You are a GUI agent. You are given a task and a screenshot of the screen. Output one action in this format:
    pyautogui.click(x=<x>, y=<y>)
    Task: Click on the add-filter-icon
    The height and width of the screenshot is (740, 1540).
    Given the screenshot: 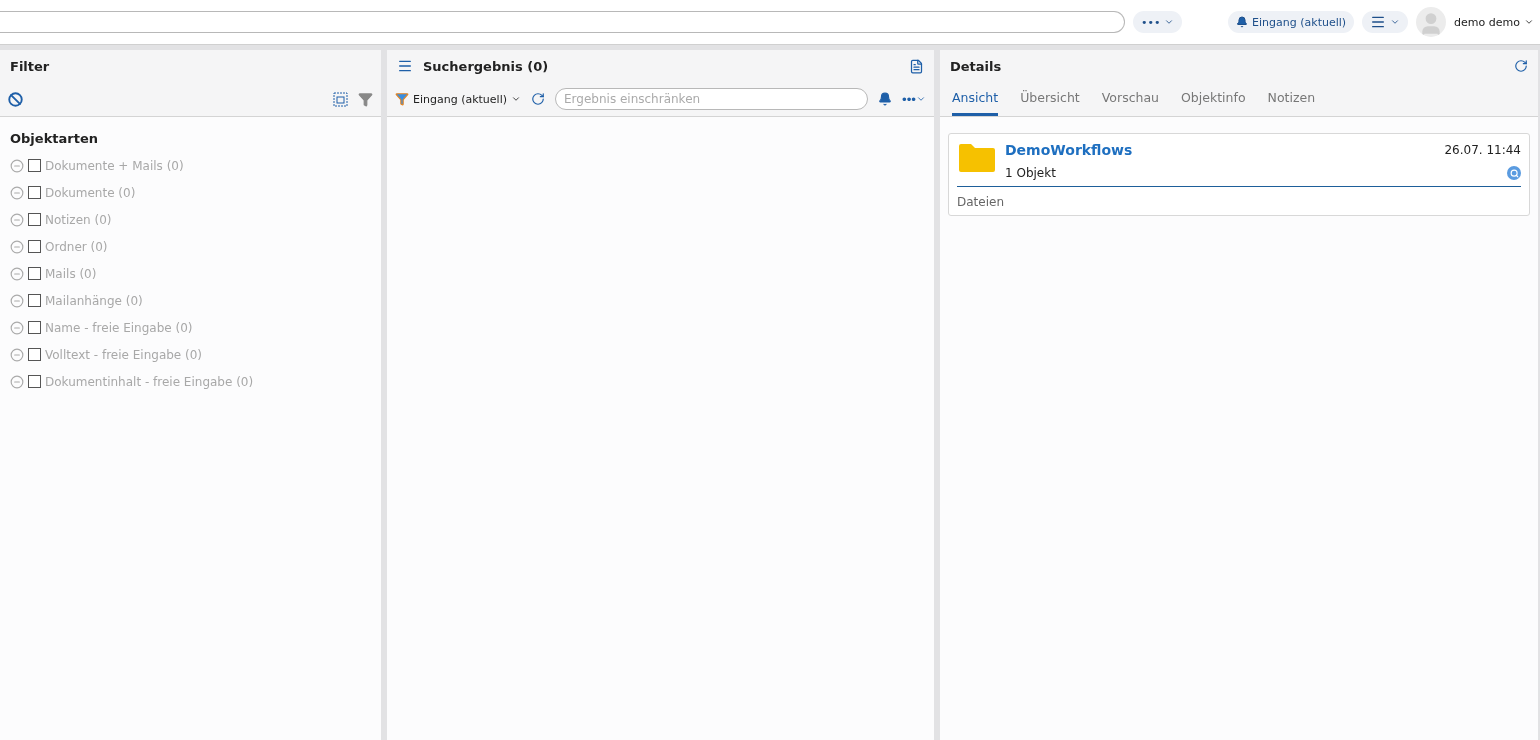 What is the action you would take?
    pyautogui.click(x=365, y=99)
    